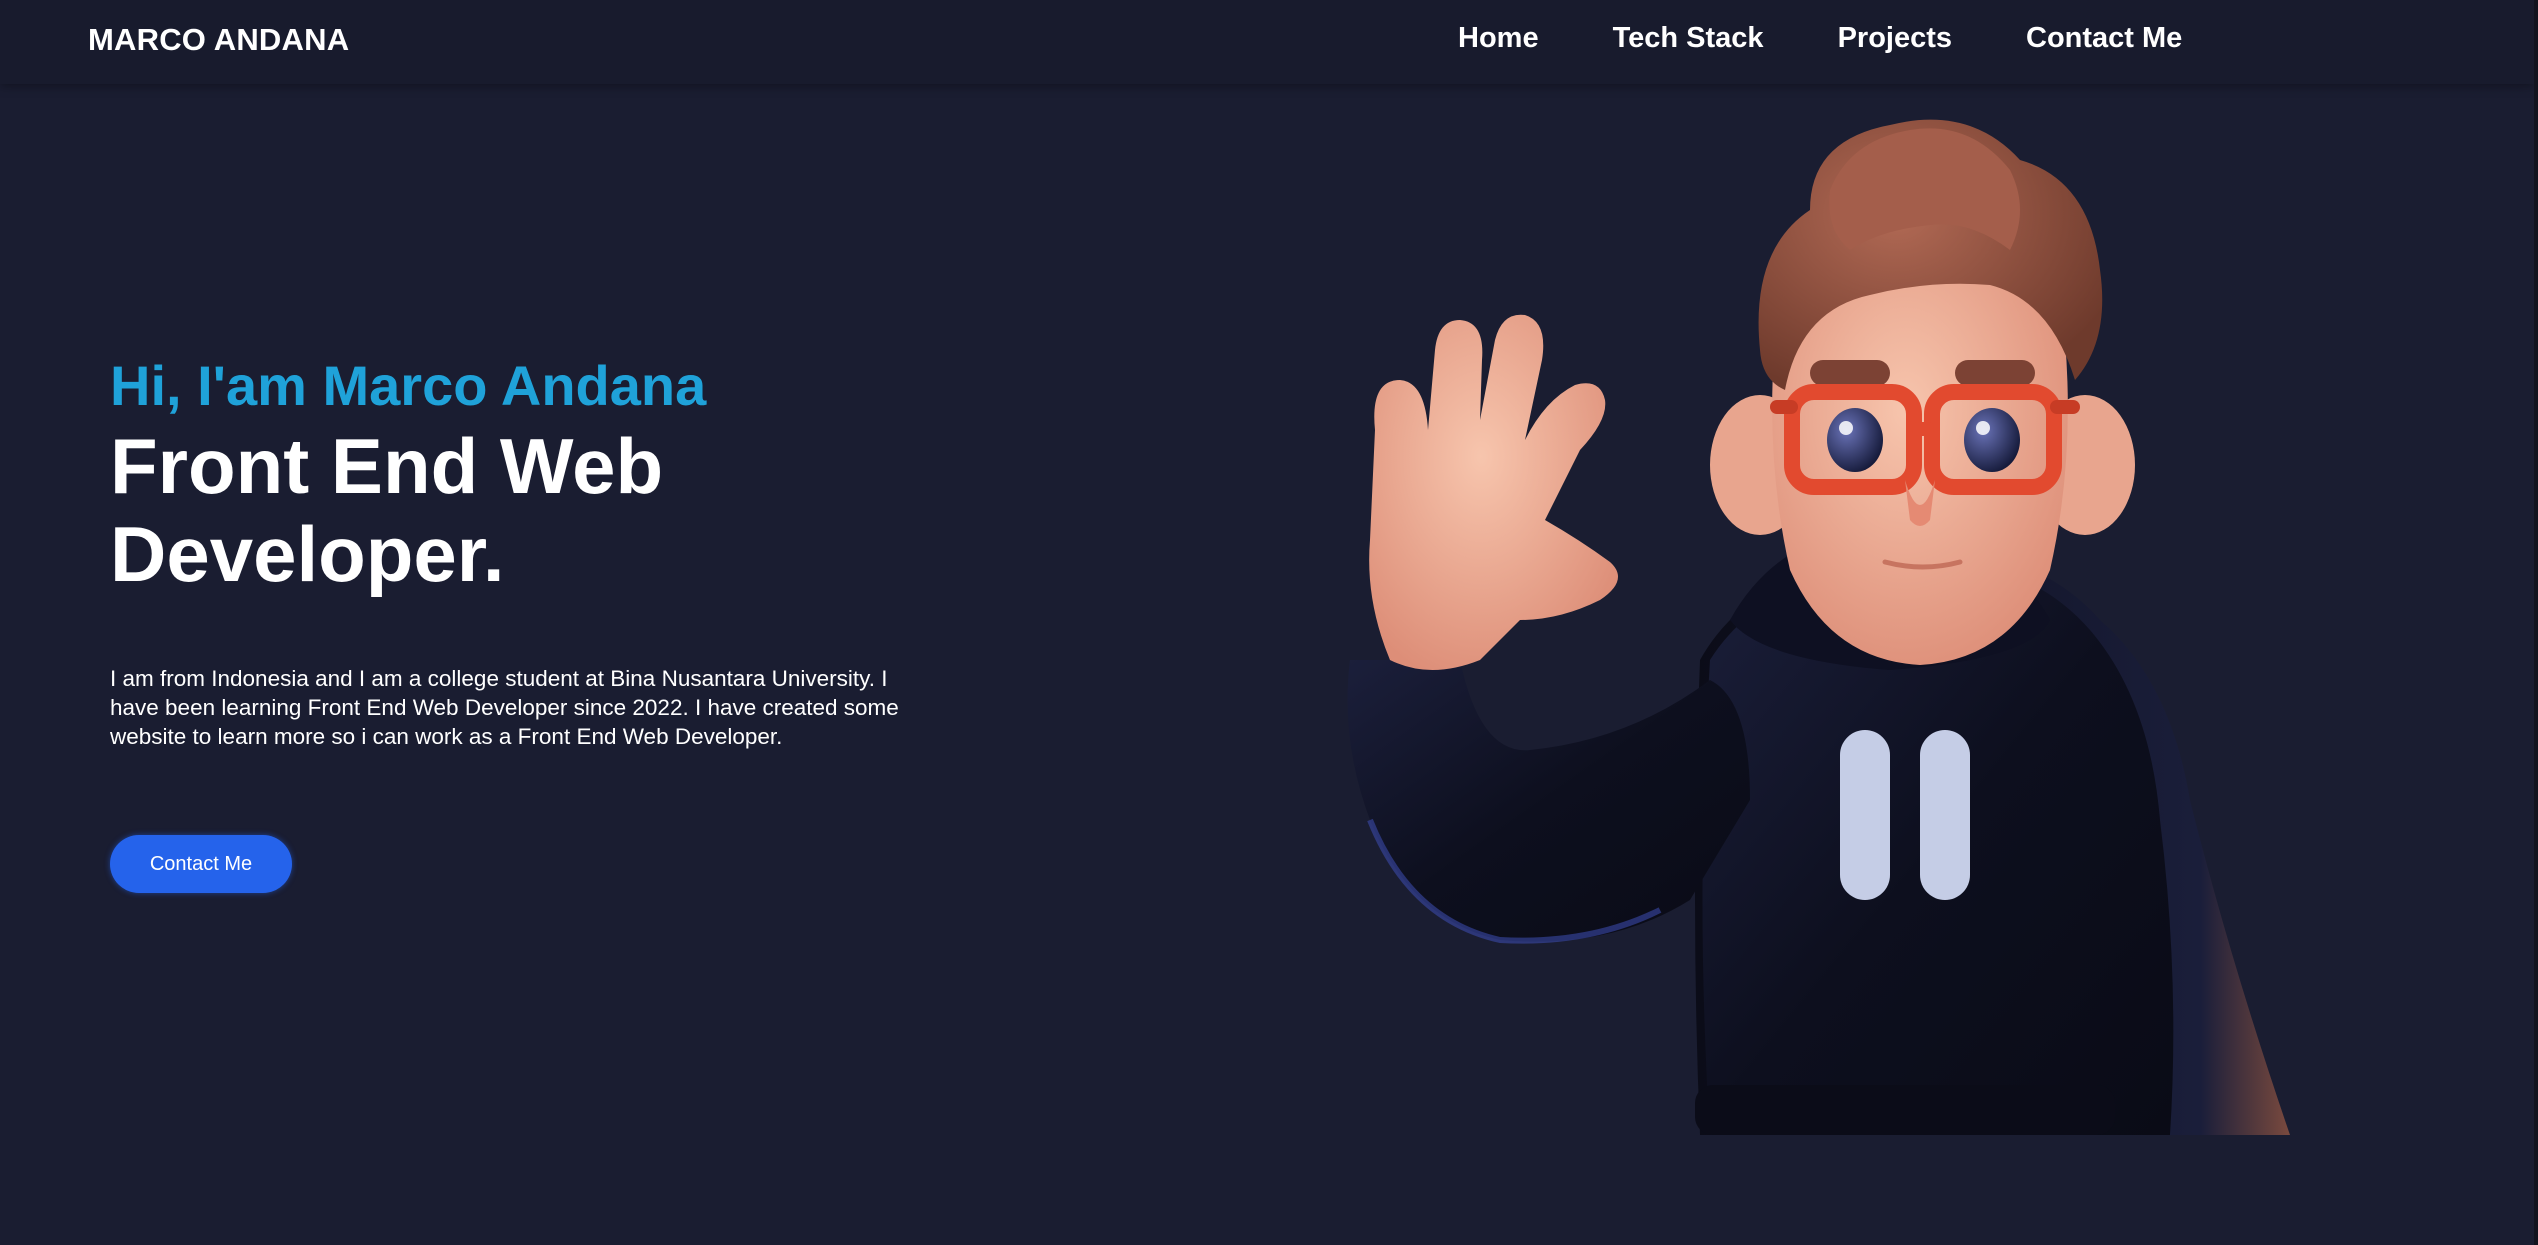  Describe the element at coordinates (2536, 622) in the screenshot. I see `page-scrollbar` at that location.